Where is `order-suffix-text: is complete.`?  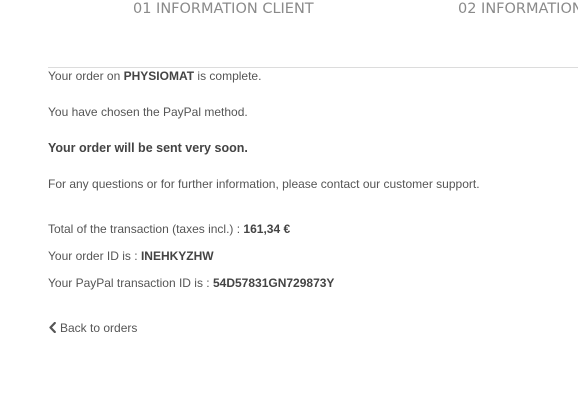 order-suffix-text: is complete. is located at coordinates (228, 76).